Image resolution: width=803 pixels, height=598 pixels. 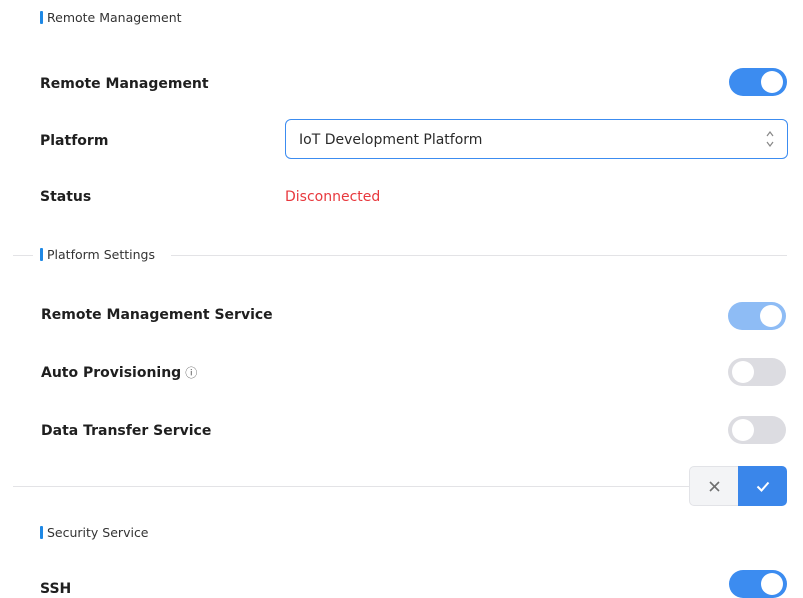 What do you see at coordinates (758, 584) in the screenshot?
I see `ssh-toggle` at bounding box center [758, 584].